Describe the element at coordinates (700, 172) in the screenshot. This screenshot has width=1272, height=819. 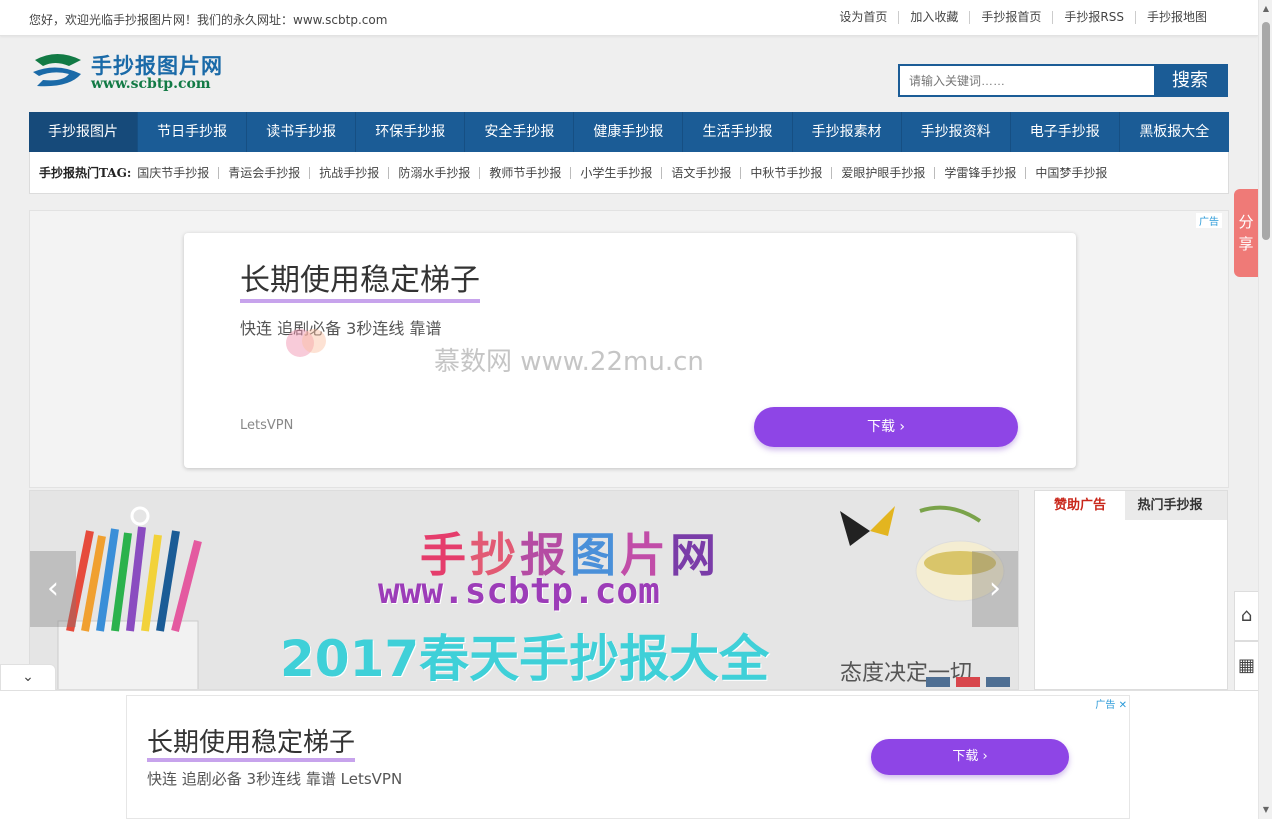
I see `tag-link: 语文手抄报` at that location.